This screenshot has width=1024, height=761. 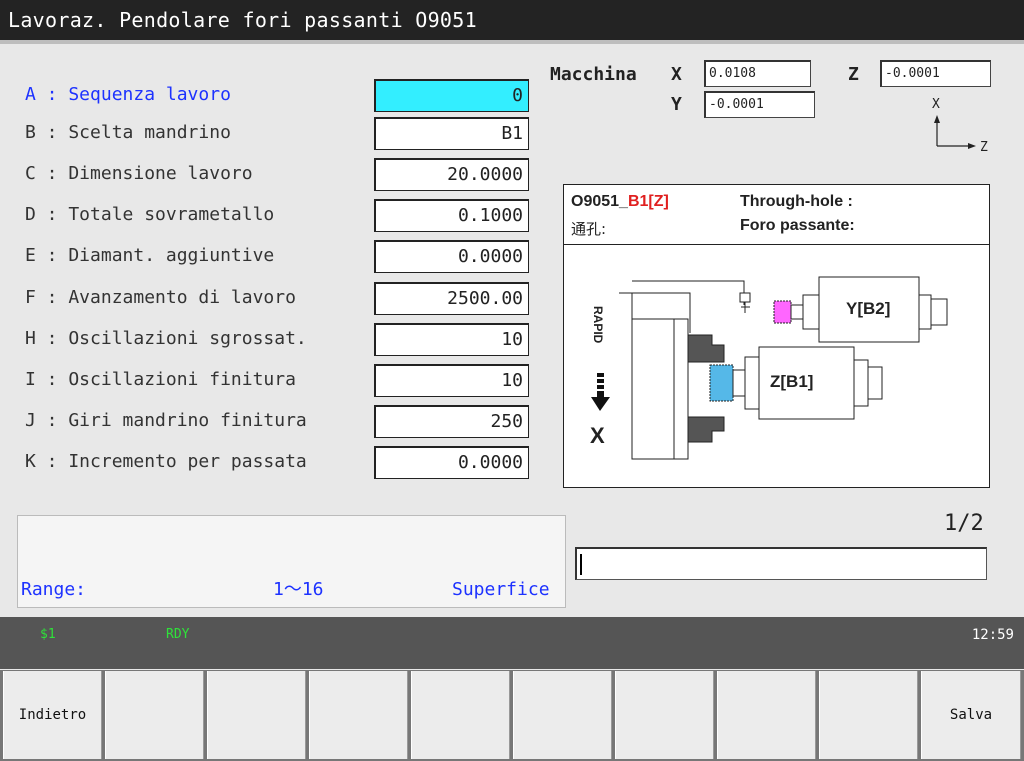 What do you see at coordinates (291, 561) in the screenshot?
I see `input-guidance-panel: Range: 1～16 Superfice` at bounding box center [291, 561].